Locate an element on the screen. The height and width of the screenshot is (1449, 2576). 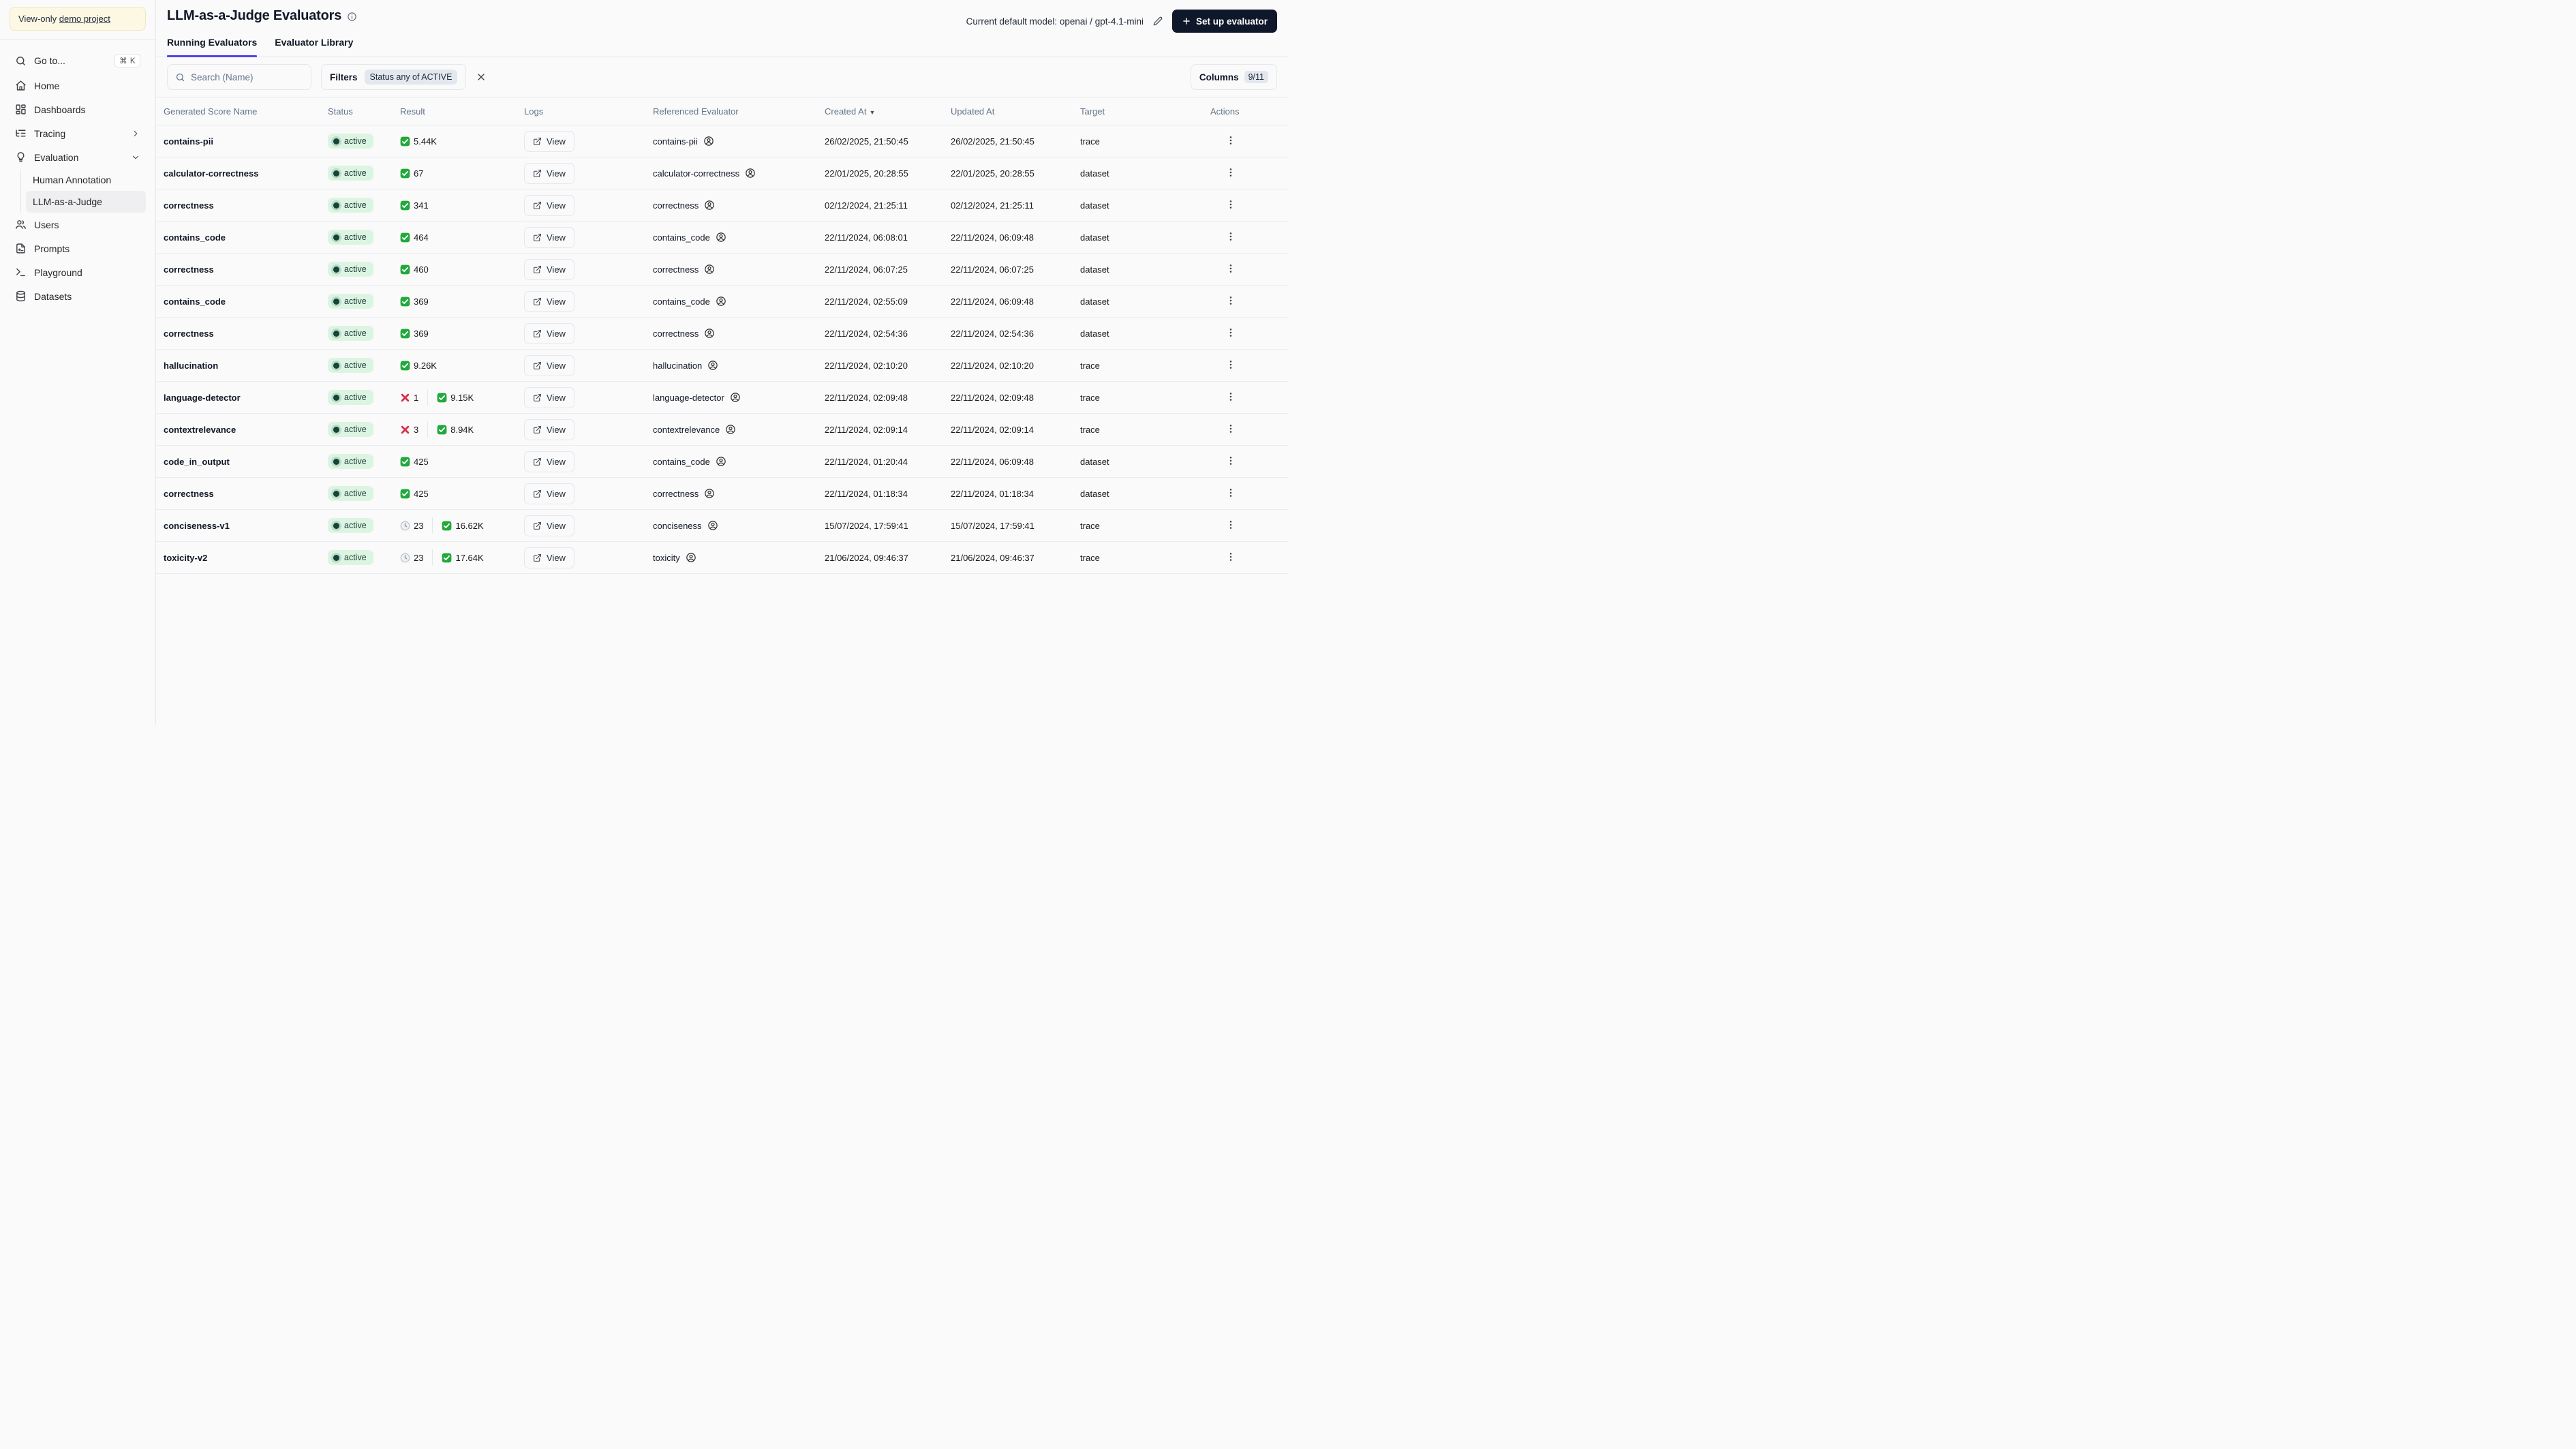
result-cell: 1 9.15K is located at coordinates (462, 397).